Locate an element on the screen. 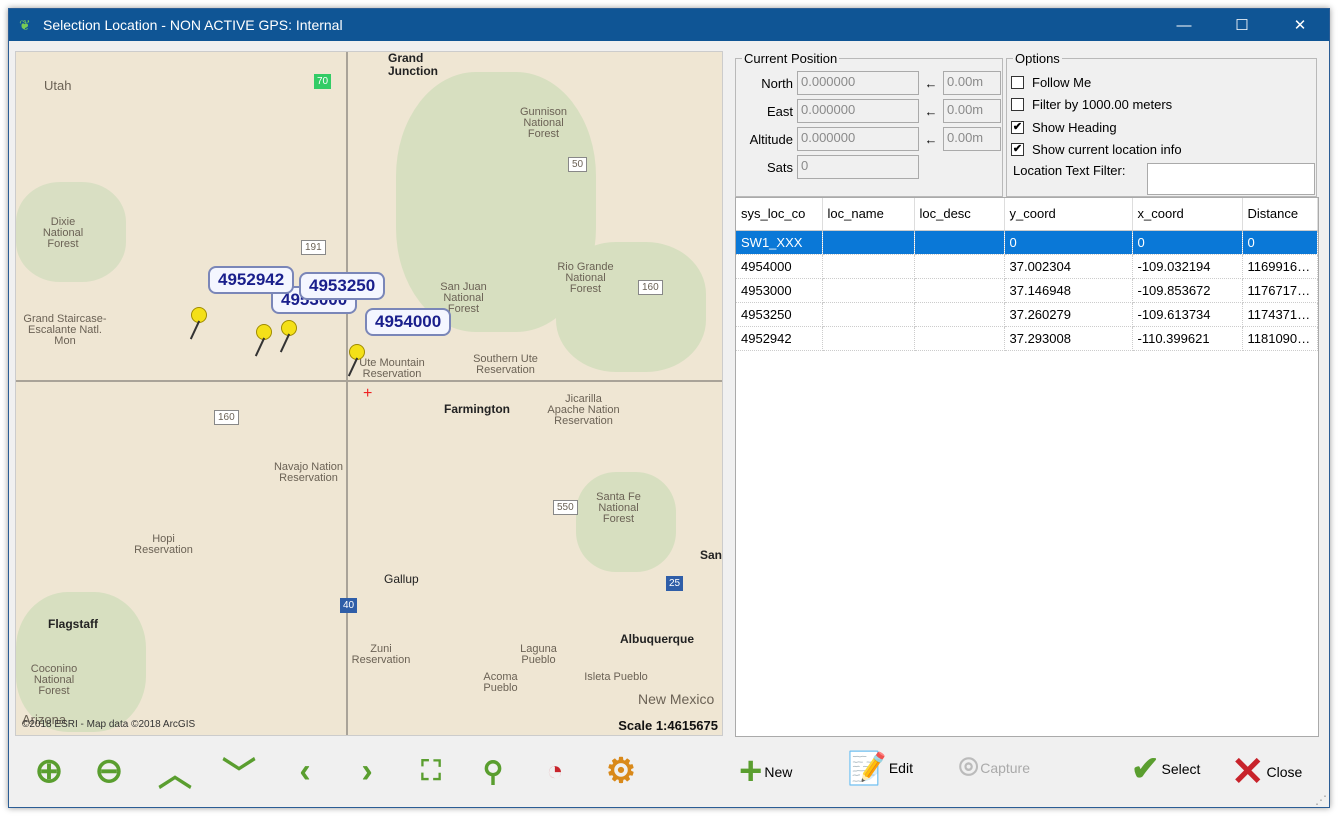  altitude-label: Altitude is located at coordinates (771, 139).